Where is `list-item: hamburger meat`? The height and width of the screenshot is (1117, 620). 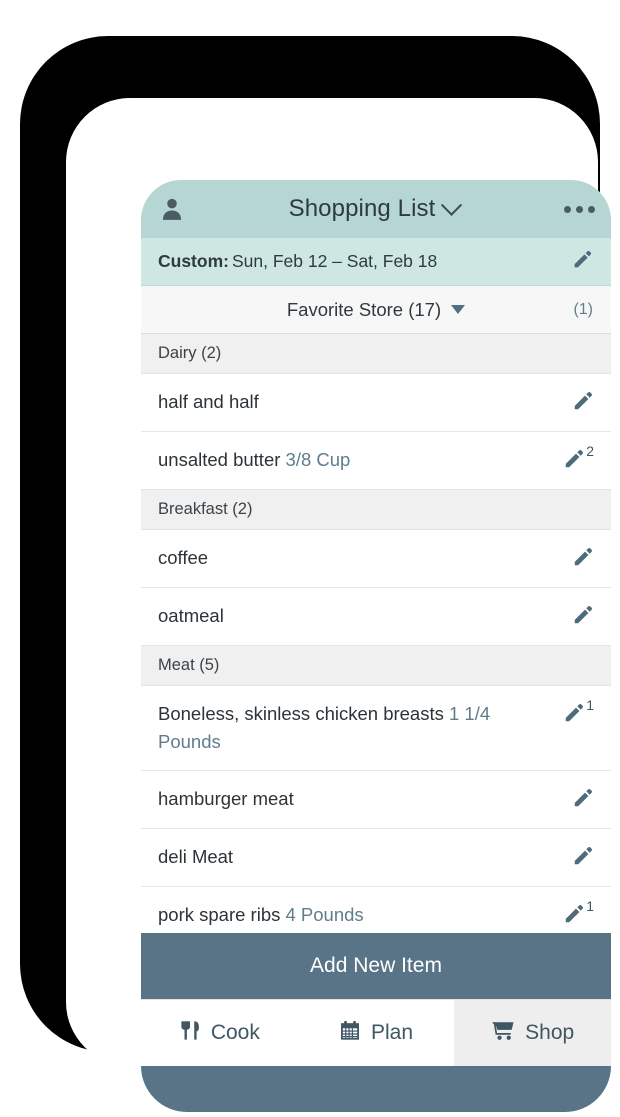 list-item: hamburger meat is located at coordinates (376, 800).